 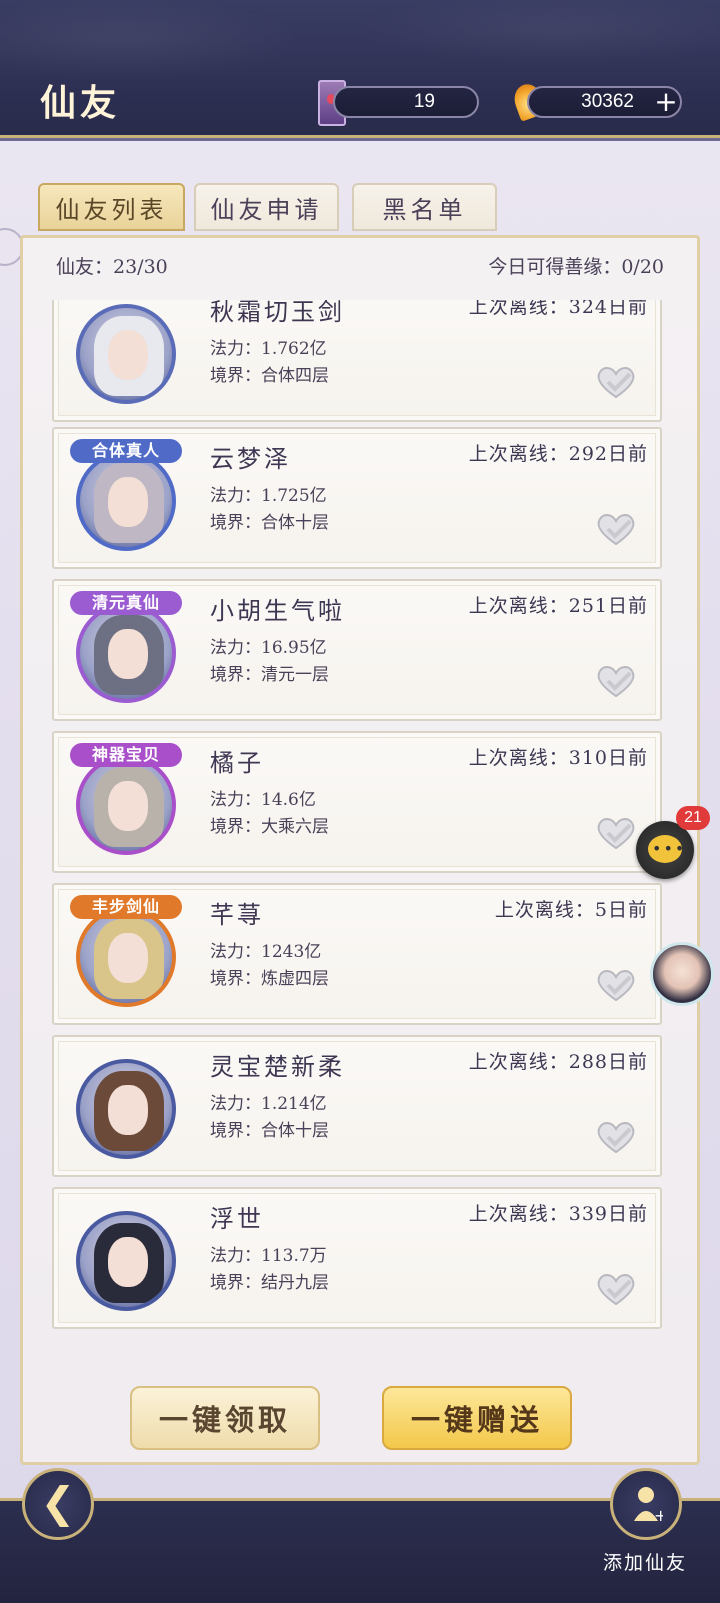 I want to click on last-online: 上次离线：310日前, so click(x=558, y=758).